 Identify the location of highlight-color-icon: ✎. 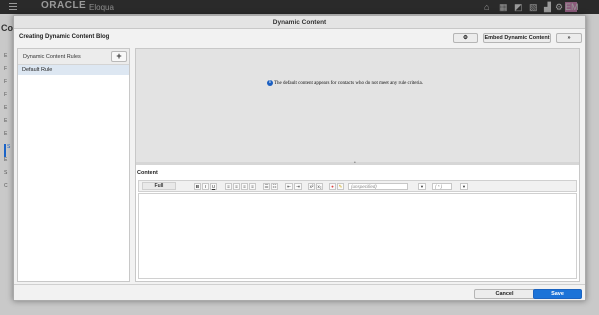
(340, 186).